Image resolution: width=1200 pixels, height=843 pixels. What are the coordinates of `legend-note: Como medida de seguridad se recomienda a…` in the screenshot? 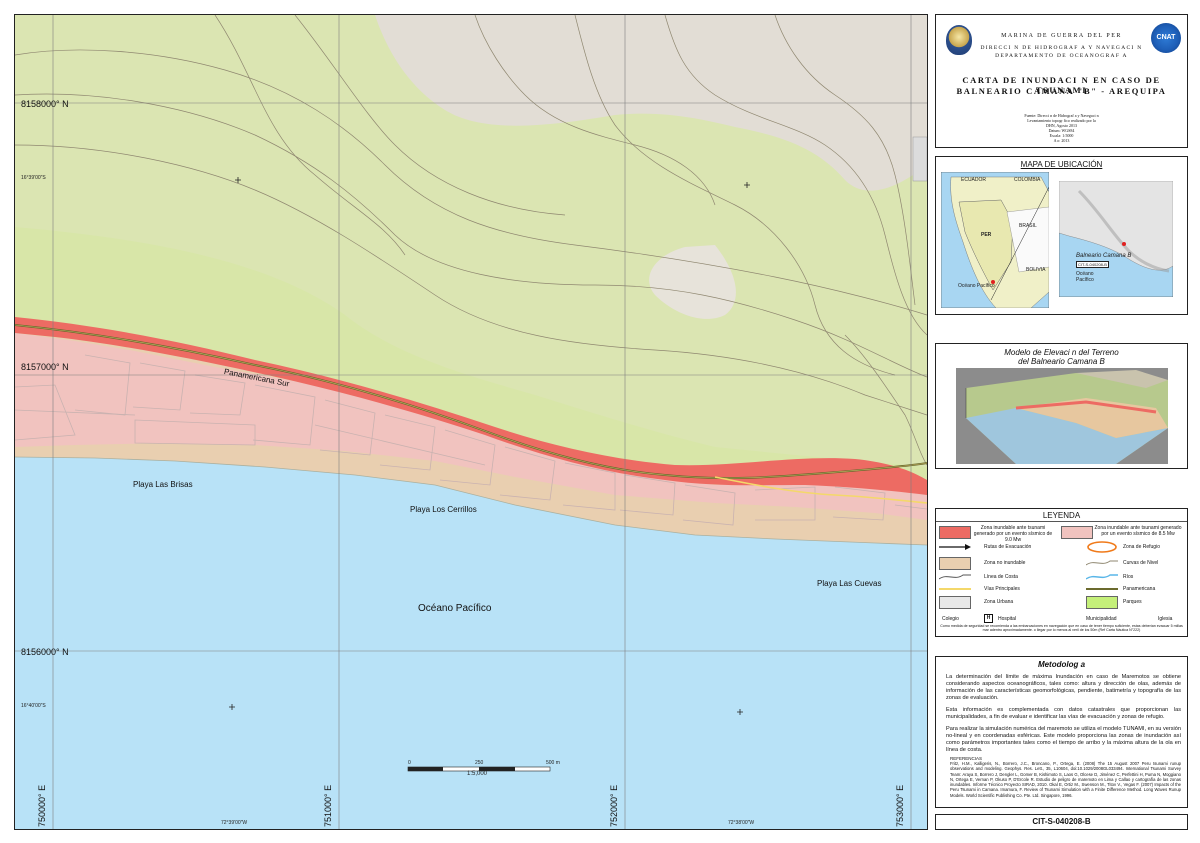 It's located at (1061, 628).